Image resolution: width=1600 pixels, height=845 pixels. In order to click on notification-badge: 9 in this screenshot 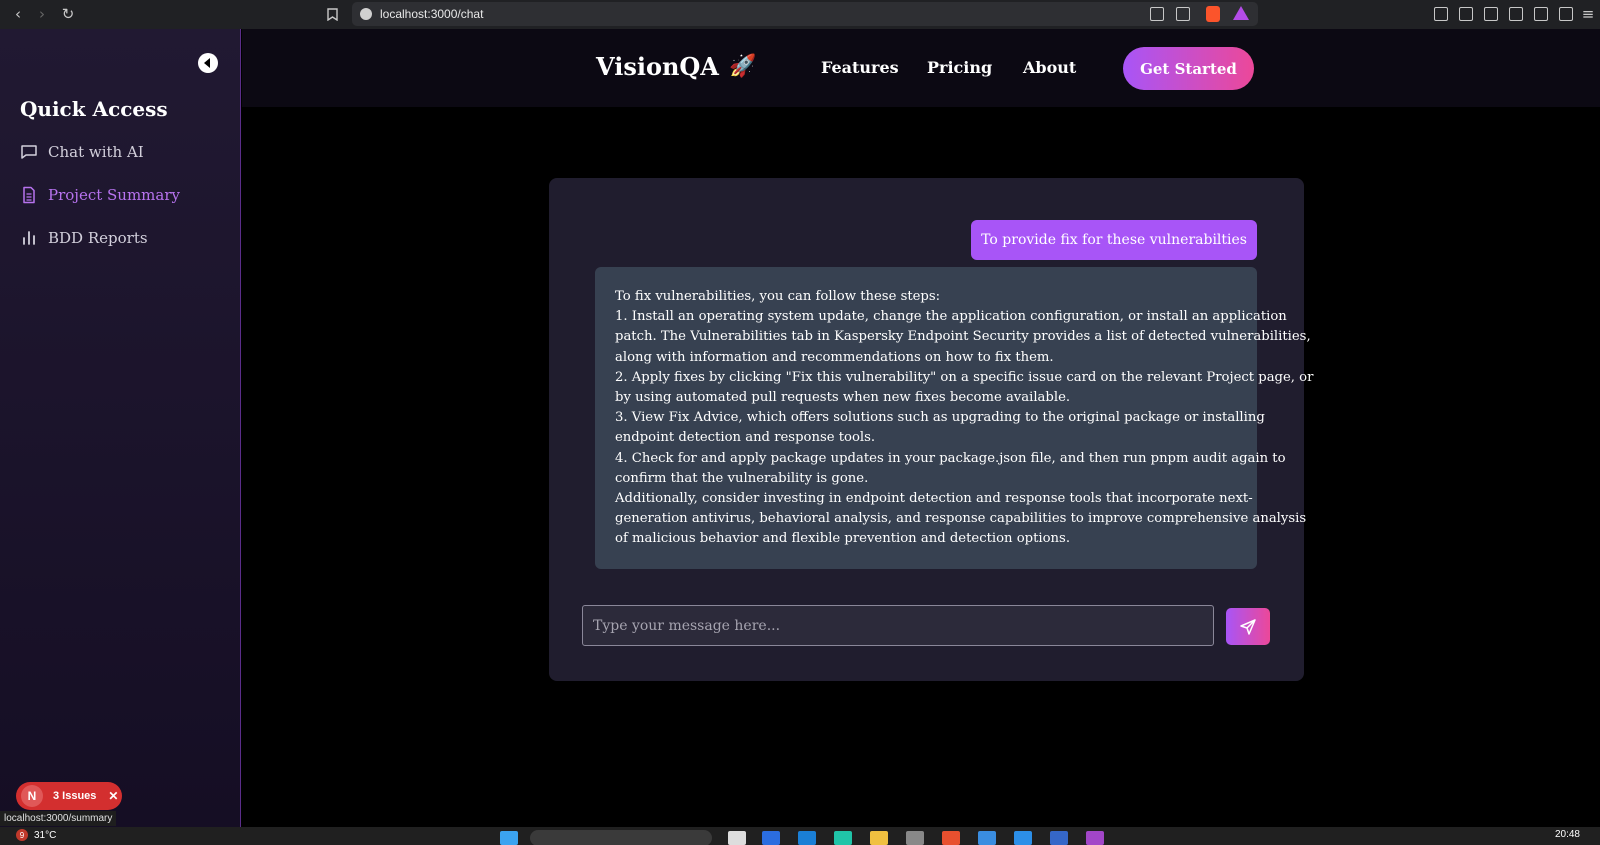, I will do `click(22, 835)`.